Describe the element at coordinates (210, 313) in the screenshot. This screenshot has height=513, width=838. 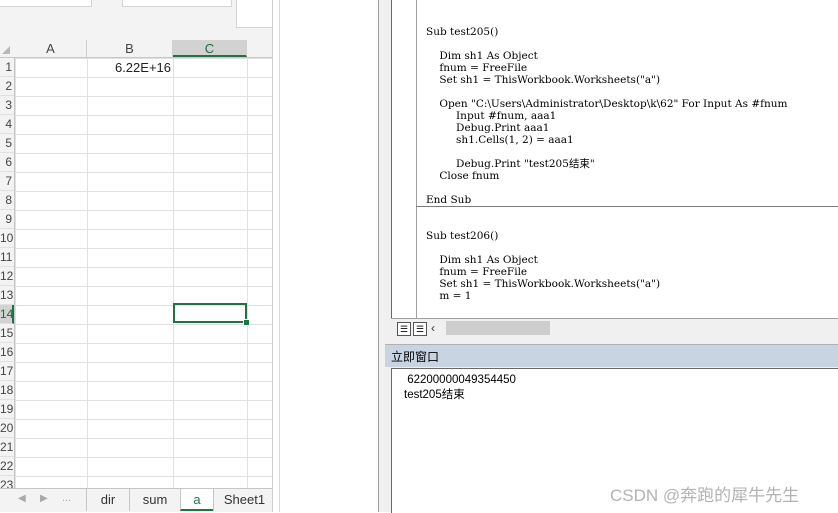
I see `active-cell-c14` at that location.